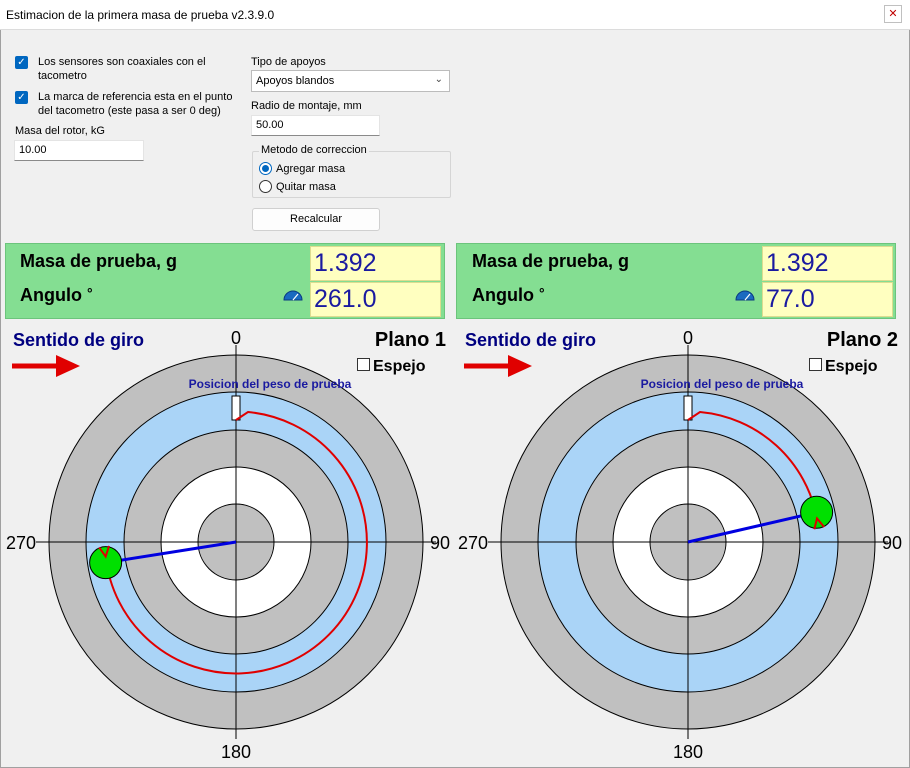 The image size is (910, 768). I want to click on trial-weight-marker, so click(106, 563).